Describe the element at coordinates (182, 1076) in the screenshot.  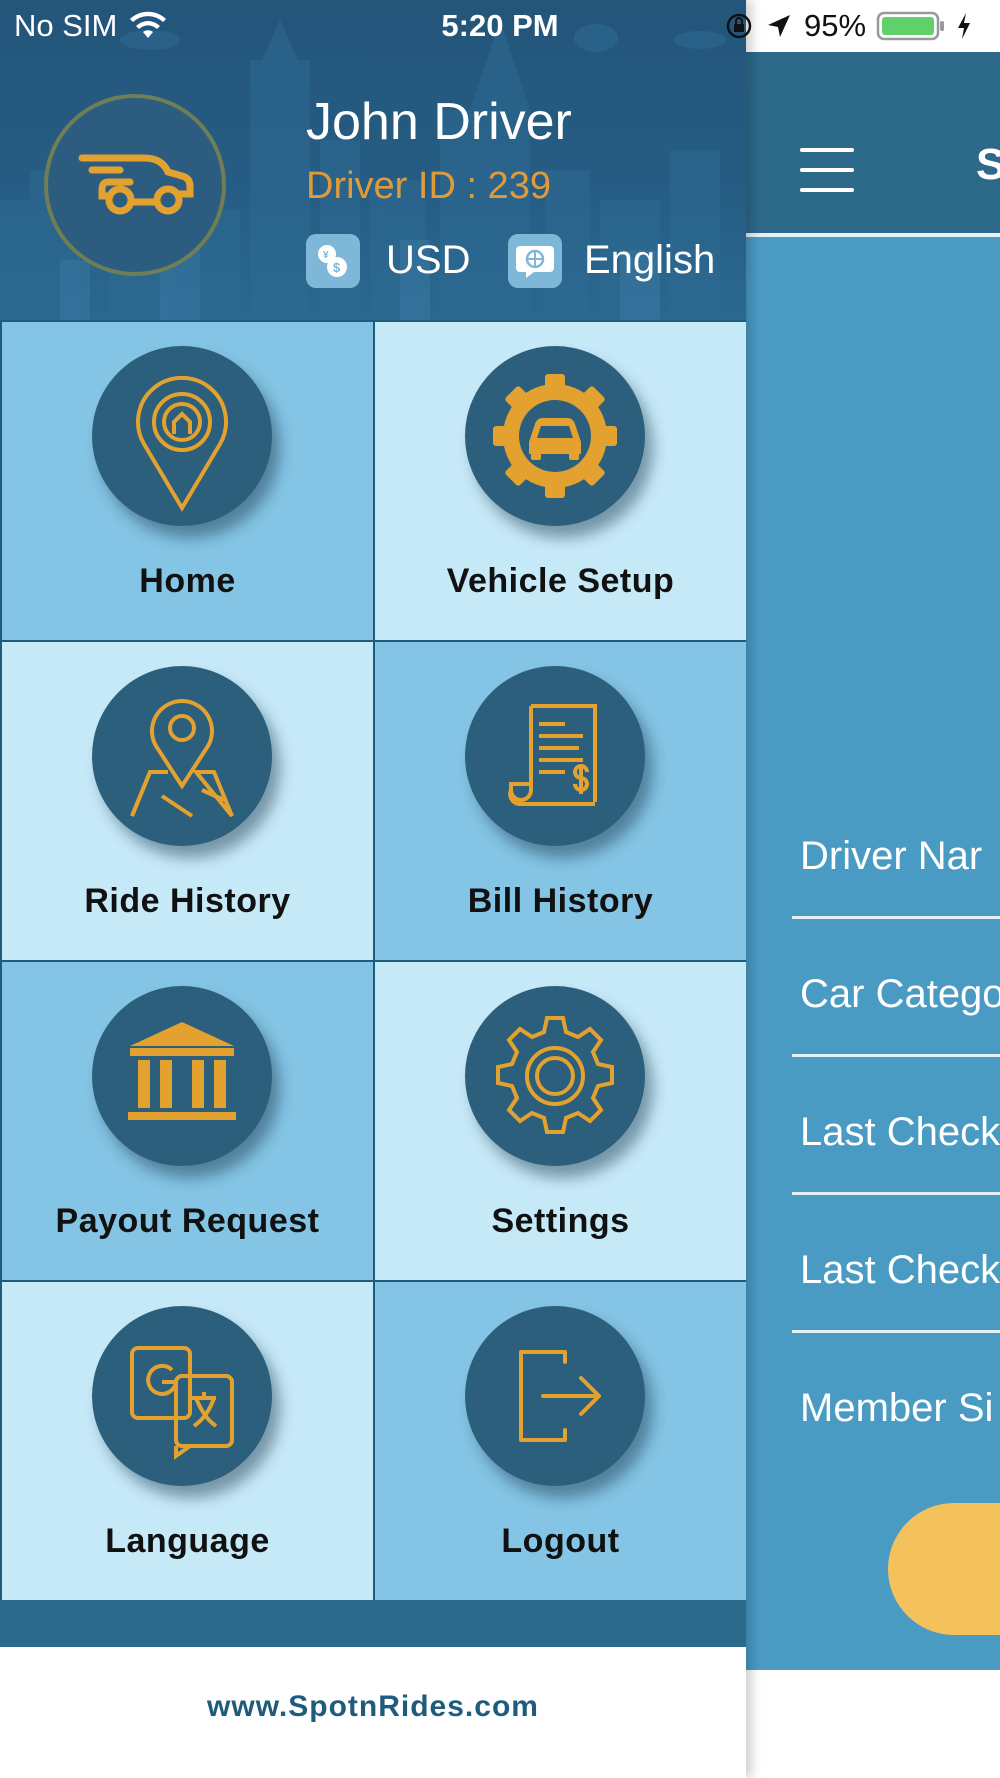
I see `bank-icon` at that location.